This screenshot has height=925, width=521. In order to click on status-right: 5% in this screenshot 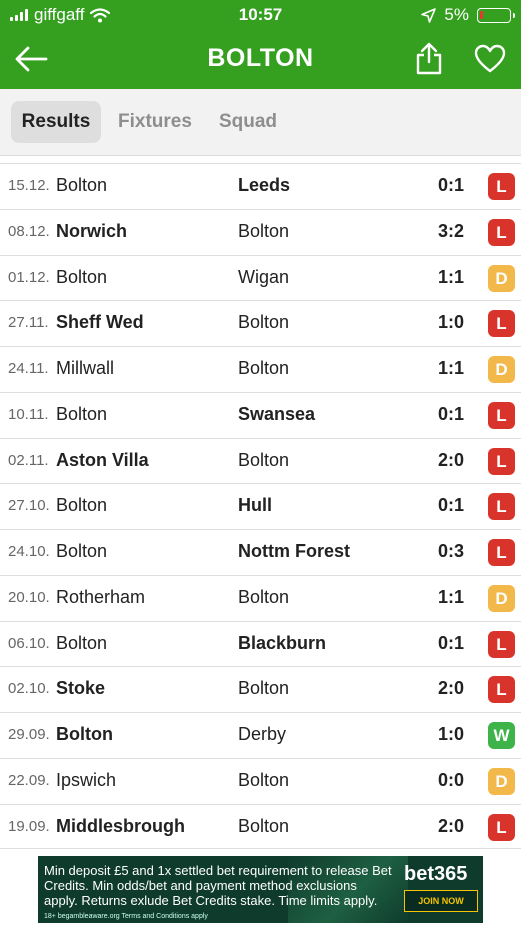, I will do `click(468, 15)`.